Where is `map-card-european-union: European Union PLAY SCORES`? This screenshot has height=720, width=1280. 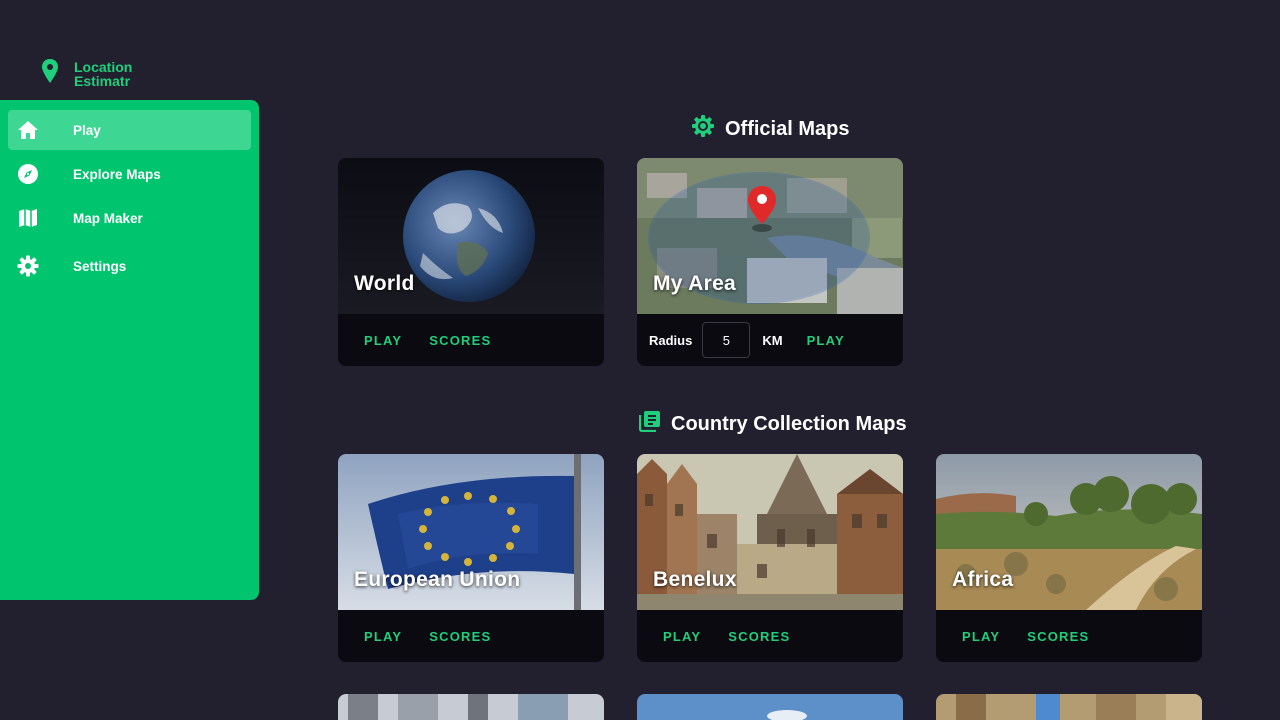 map-card-european-union: European Union PLAY SCORES is located at coordinates (471, 558).